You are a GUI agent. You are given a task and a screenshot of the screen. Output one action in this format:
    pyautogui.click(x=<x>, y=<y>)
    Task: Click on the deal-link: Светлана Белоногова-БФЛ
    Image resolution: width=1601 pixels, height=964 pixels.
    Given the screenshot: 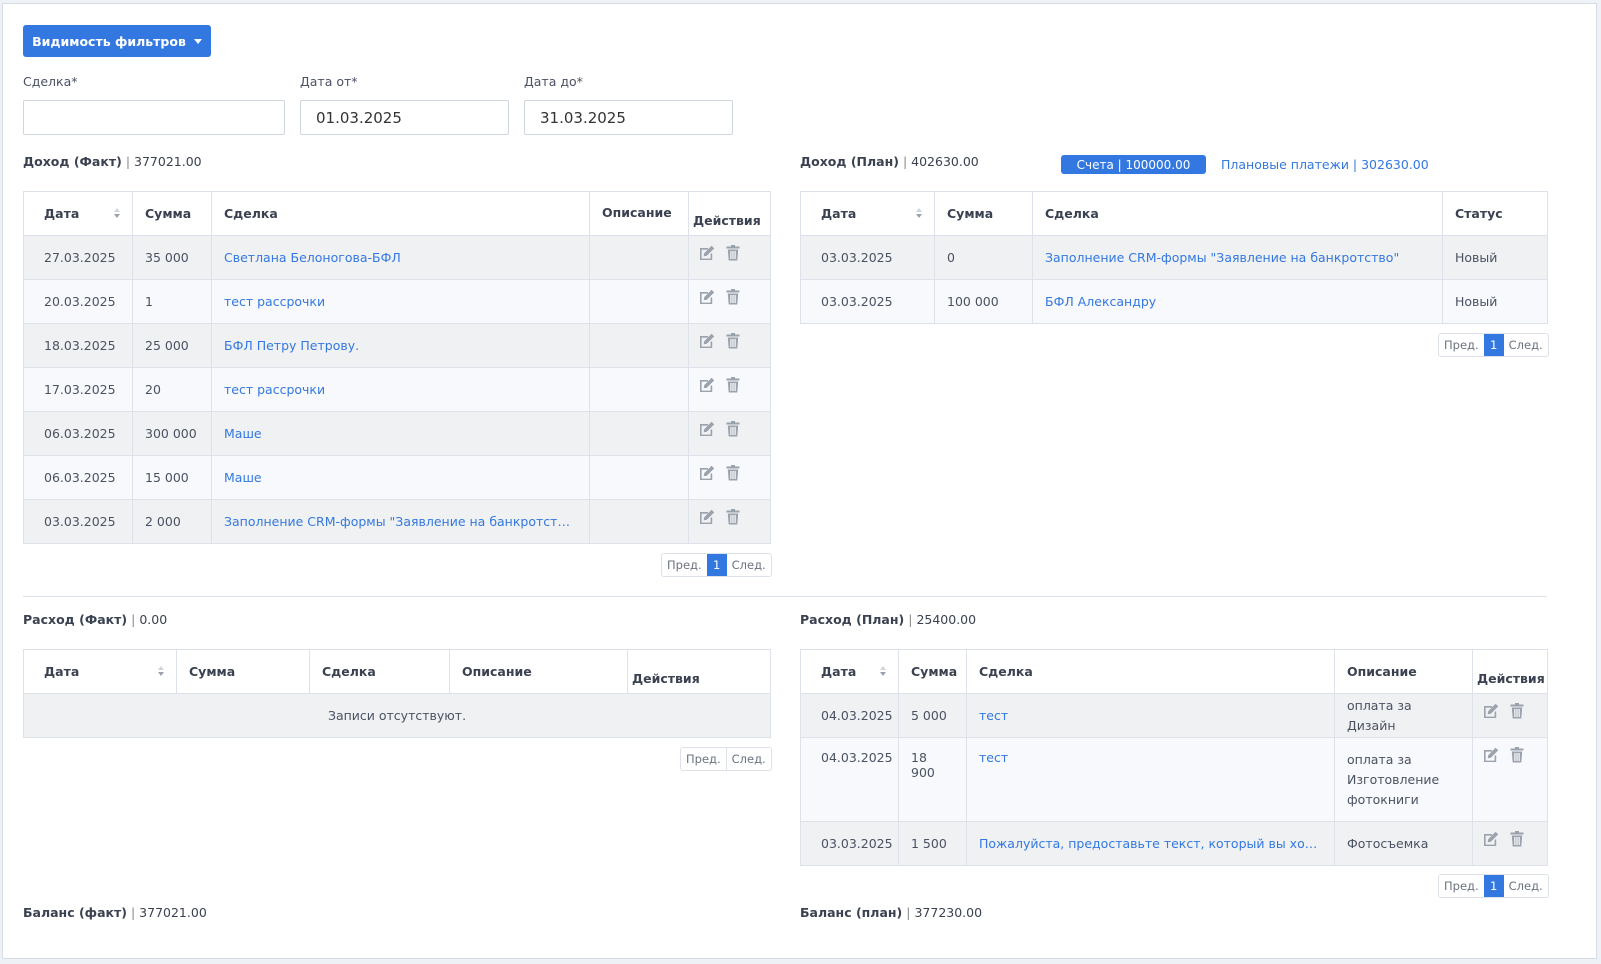 What is the action you would take?
    pyautogui.click(x=400, y=257)
    